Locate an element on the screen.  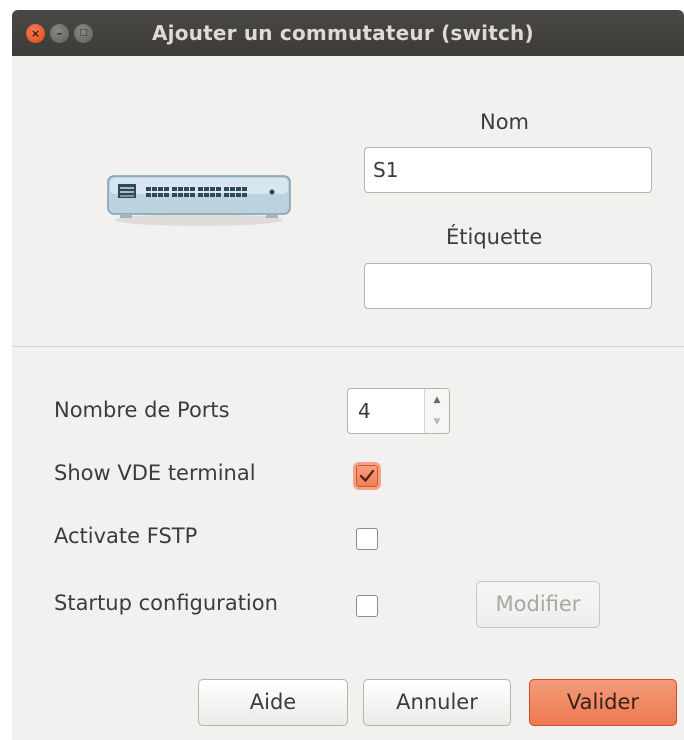
minimize-window-button: – is located at coordinates (59, 33).